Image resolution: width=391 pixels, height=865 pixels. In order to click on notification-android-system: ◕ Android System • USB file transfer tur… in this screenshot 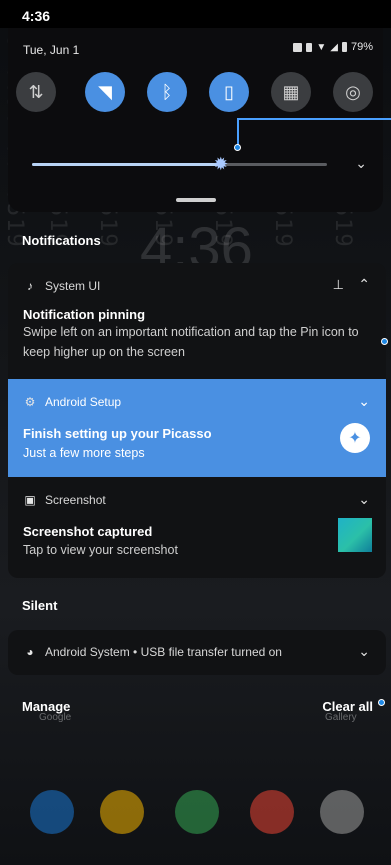, I will do `click(197, 652)`.